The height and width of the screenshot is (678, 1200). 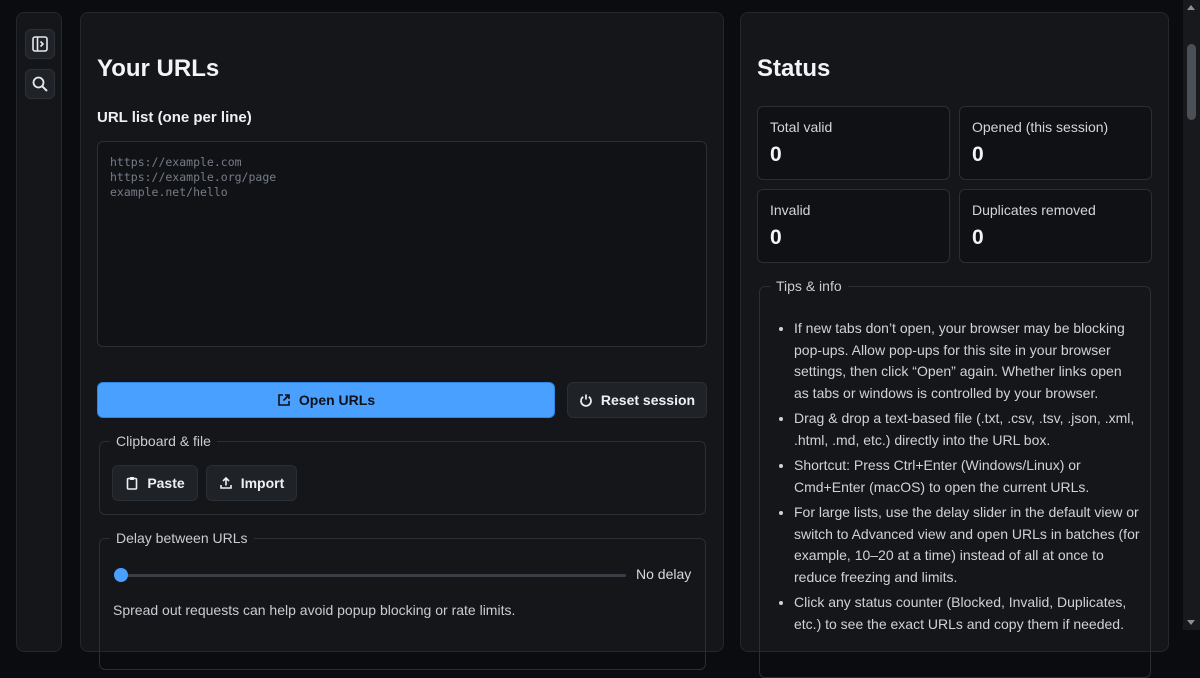 I want to click on scroll-down-icon, so click(x=1191, y=622).